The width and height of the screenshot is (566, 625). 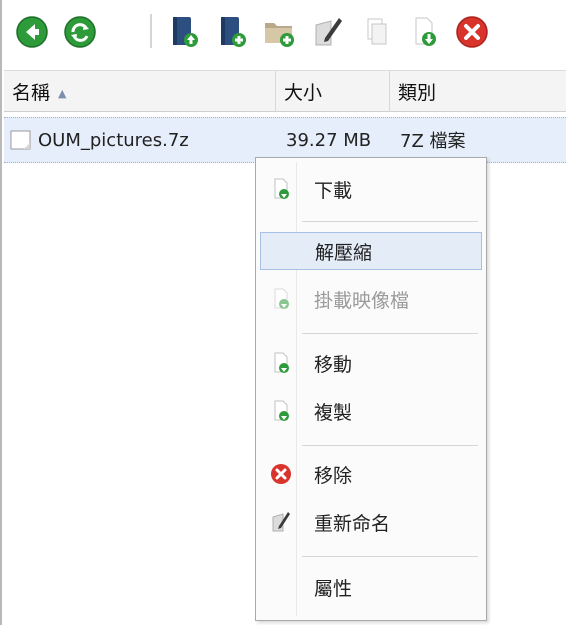 What do you see at coordinates (333, 588) in the screenshot?
I see `menu-item-label: 屬性` at bounding box center [333, 588].